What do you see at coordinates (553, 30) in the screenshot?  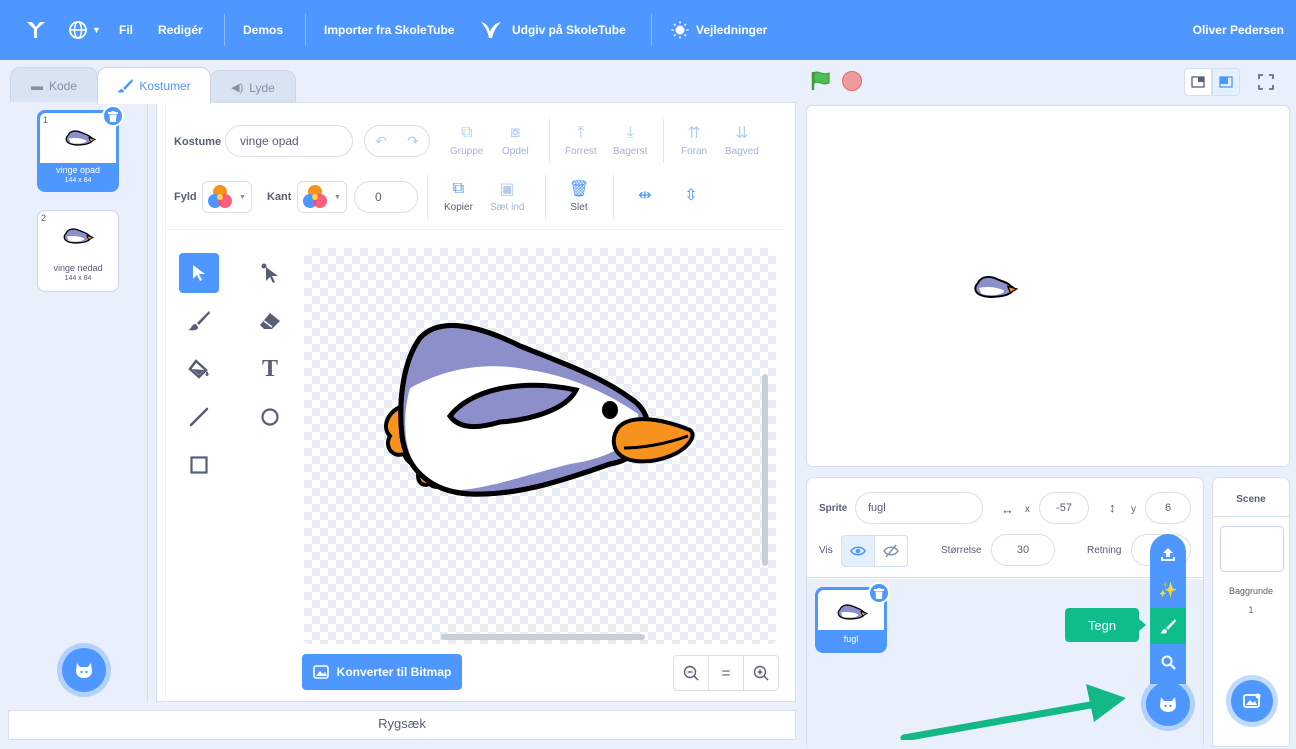 I see `menu-publish: Udgiv på SkoleTube` at bounding box center [553, 30].